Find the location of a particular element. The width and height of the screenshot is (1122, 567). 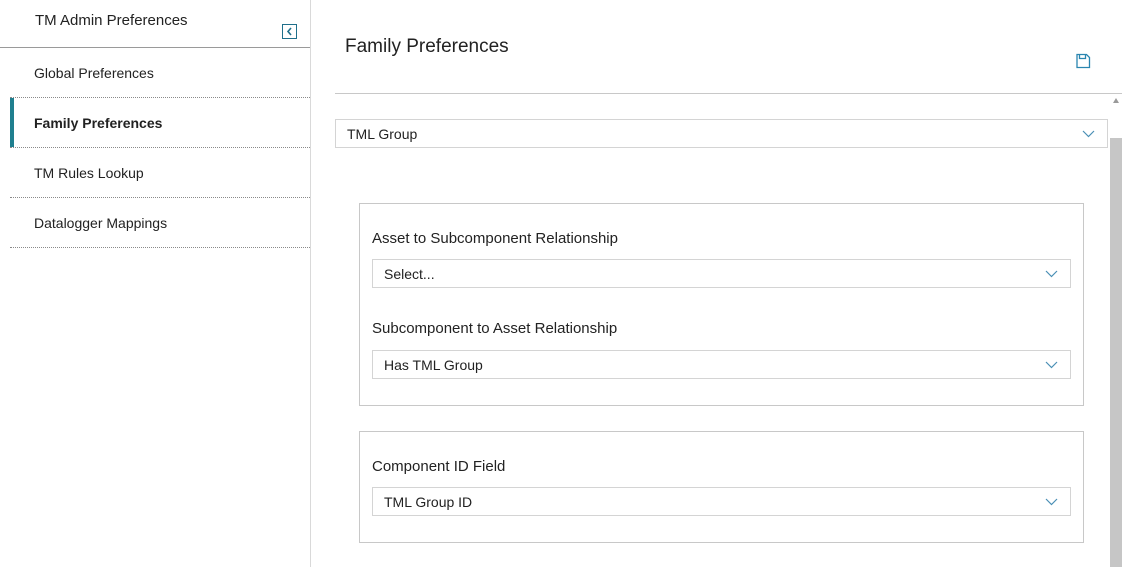

sidebar-item-tm-rules-lookup: TM Rules Lookup is located at coordinates (160, 173).